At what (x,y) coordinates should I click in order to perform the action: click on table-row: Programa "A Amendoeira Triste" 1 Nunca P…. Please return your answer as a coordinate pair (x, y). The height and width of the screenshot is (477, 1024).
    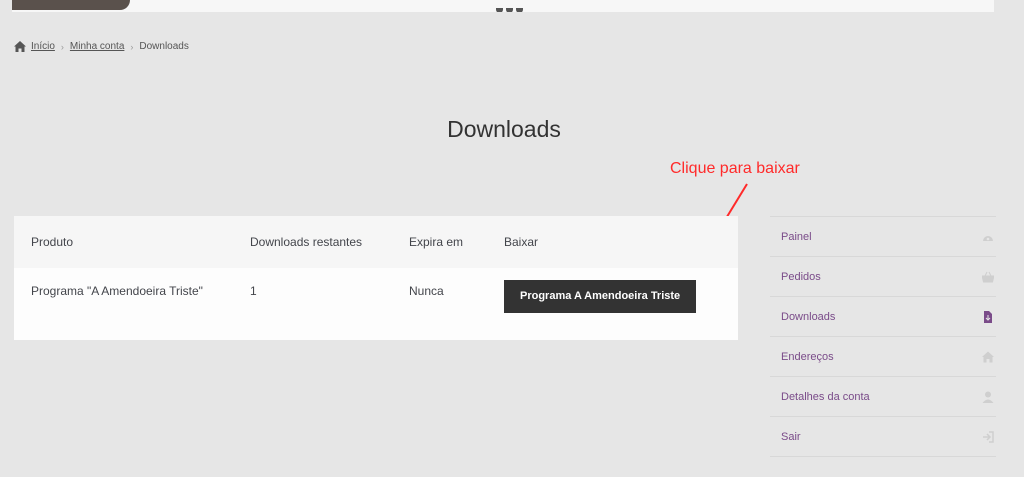
    Looking at the image, I should click on (376, 304).